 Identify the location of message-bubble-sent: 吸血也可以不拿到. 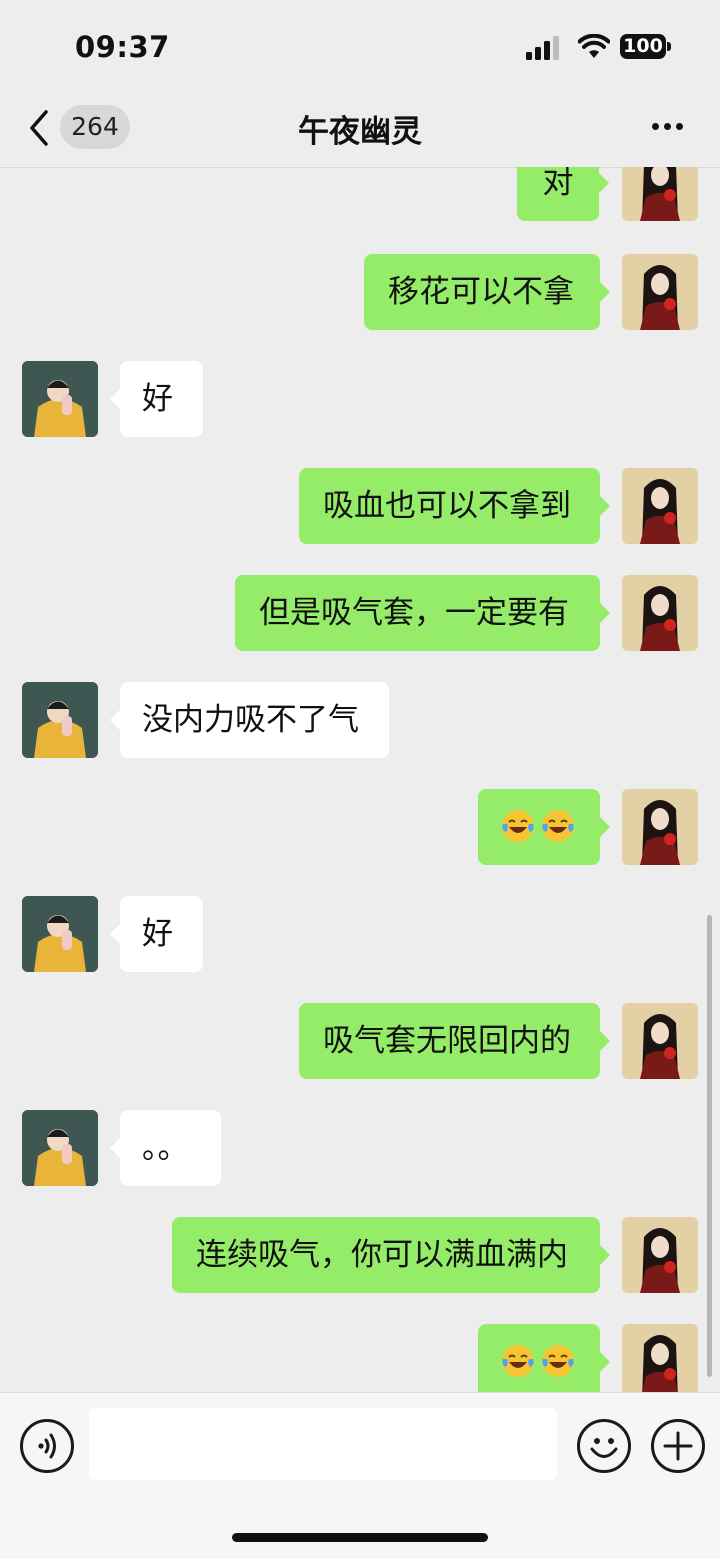
(454, 506).